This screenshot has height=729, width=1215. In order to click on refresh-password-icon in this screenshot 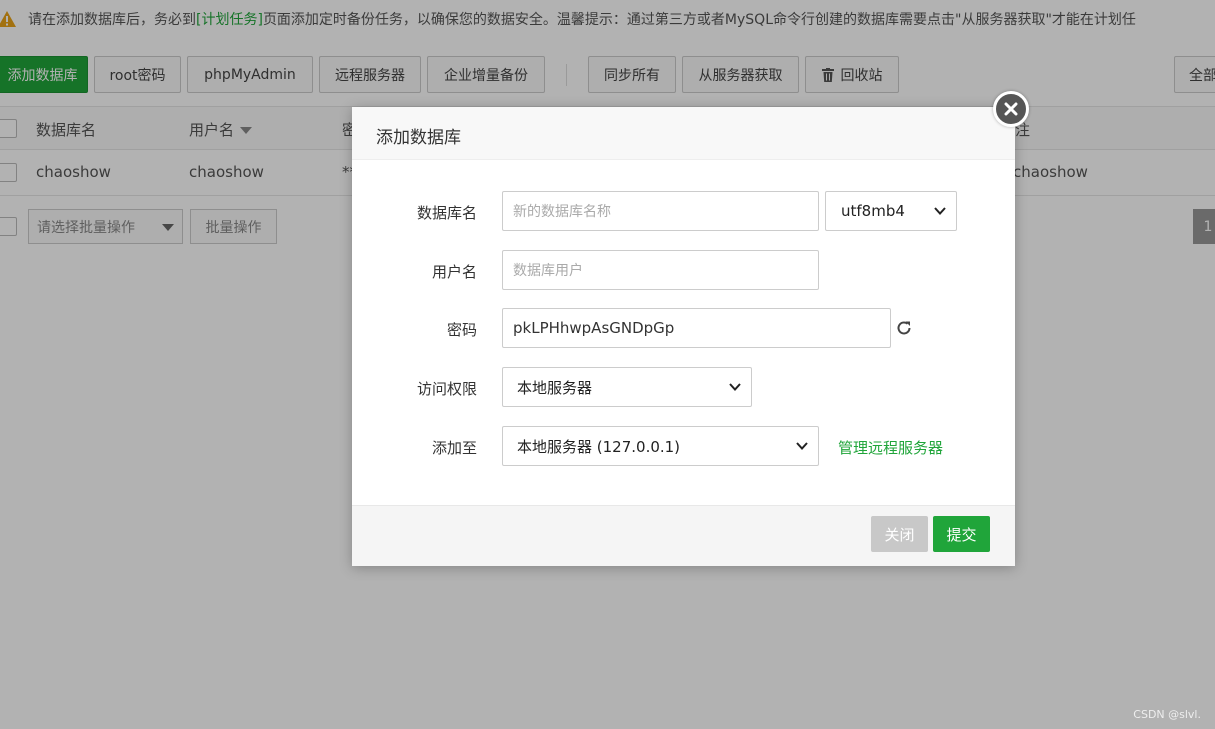, I will do `click(904, 328)`.